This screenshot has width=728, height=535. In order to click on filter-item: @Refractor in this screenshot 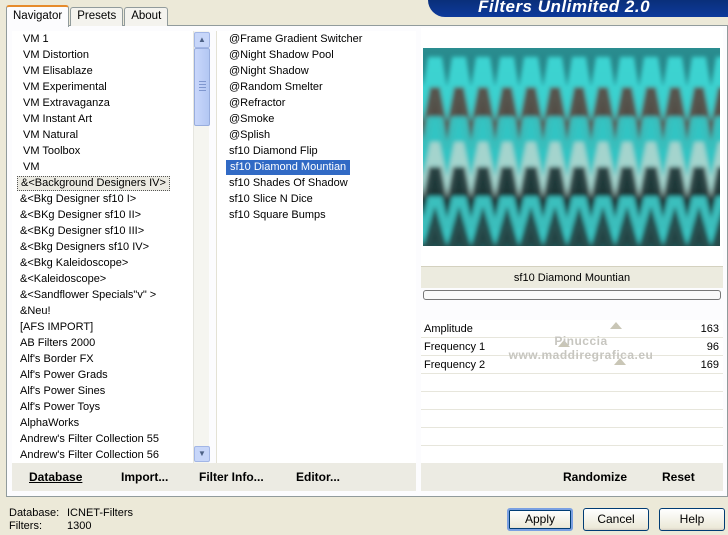, I will do `click(316, 103)`.